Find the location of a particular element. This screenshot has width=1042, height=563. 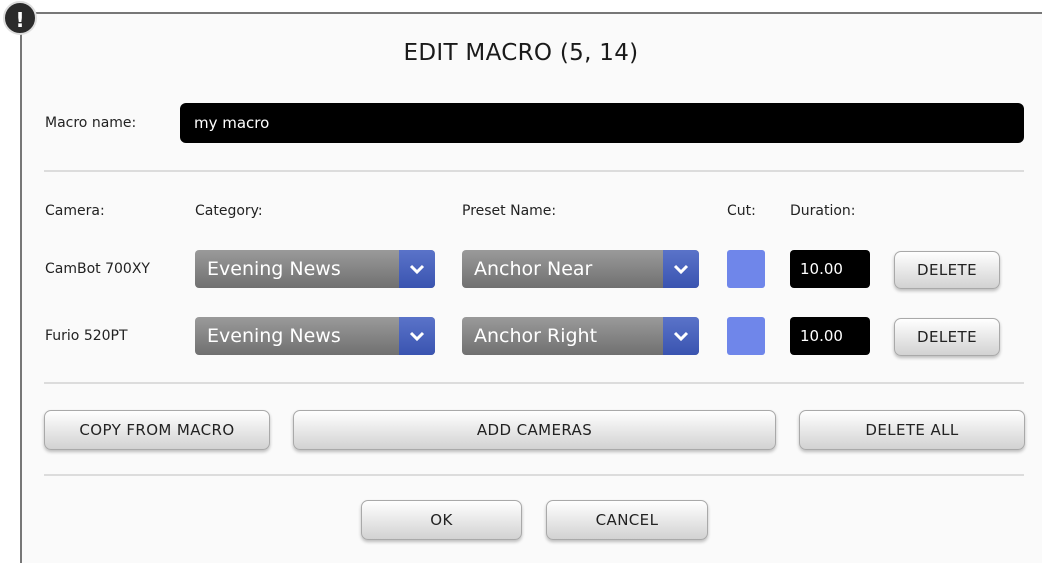

camera-header: Camera: is located at coordinates (75, 211).